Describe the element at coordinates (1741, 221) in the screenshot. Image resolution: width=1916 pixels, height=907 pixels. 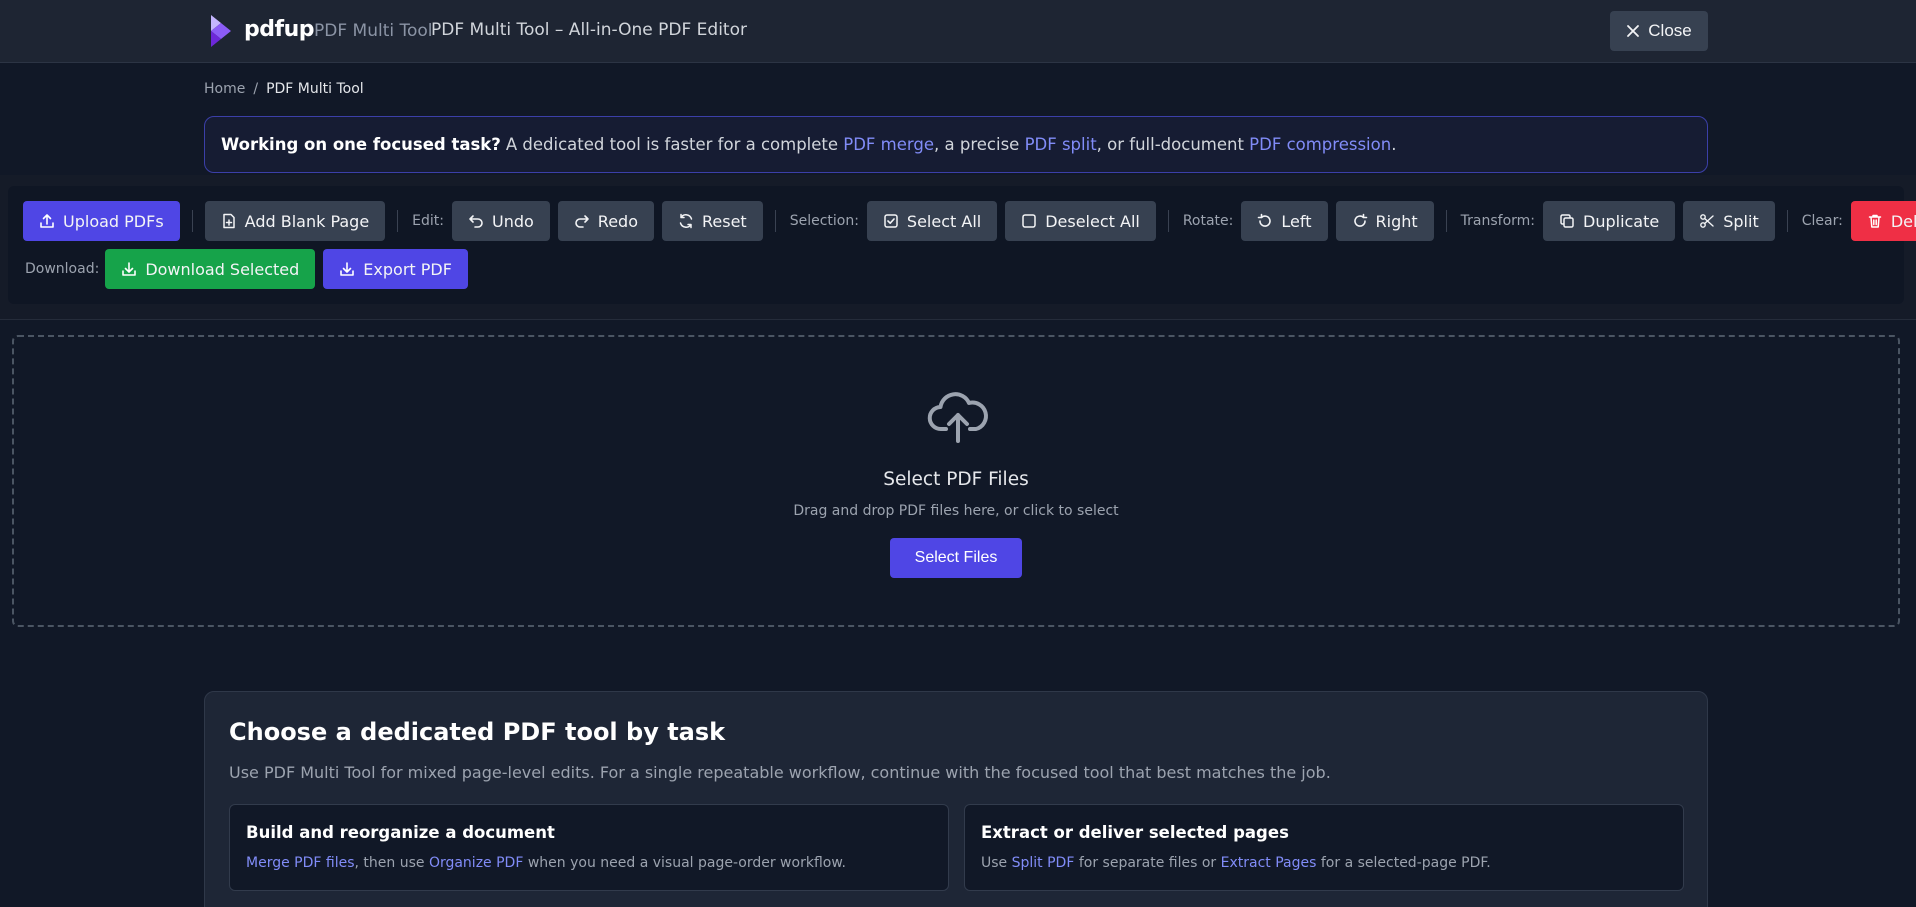
I see `split-label: Split` at that location.